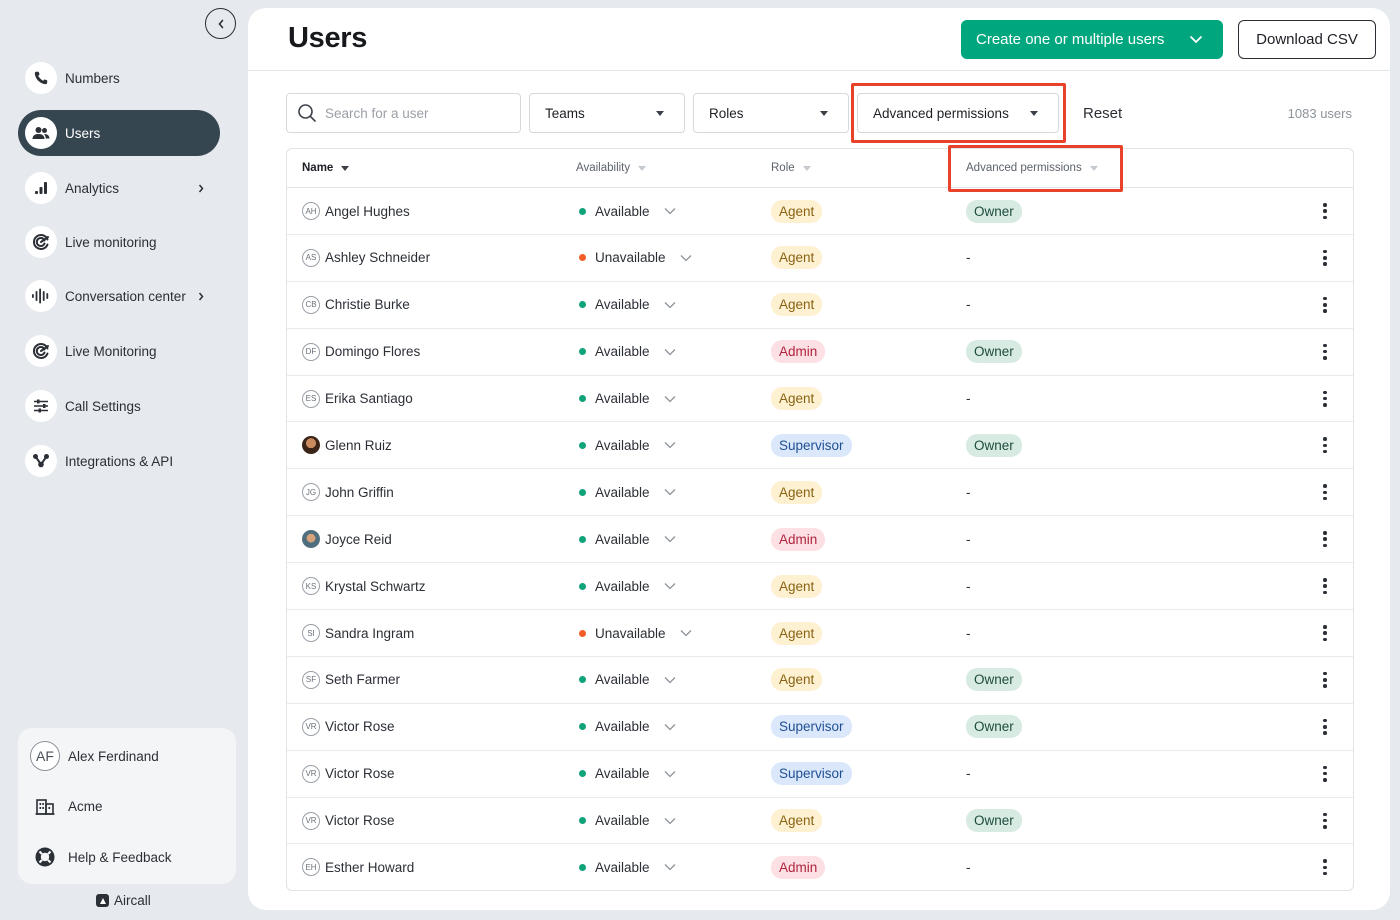  I want to click on teams-filter: Teams, so click(607, 113).